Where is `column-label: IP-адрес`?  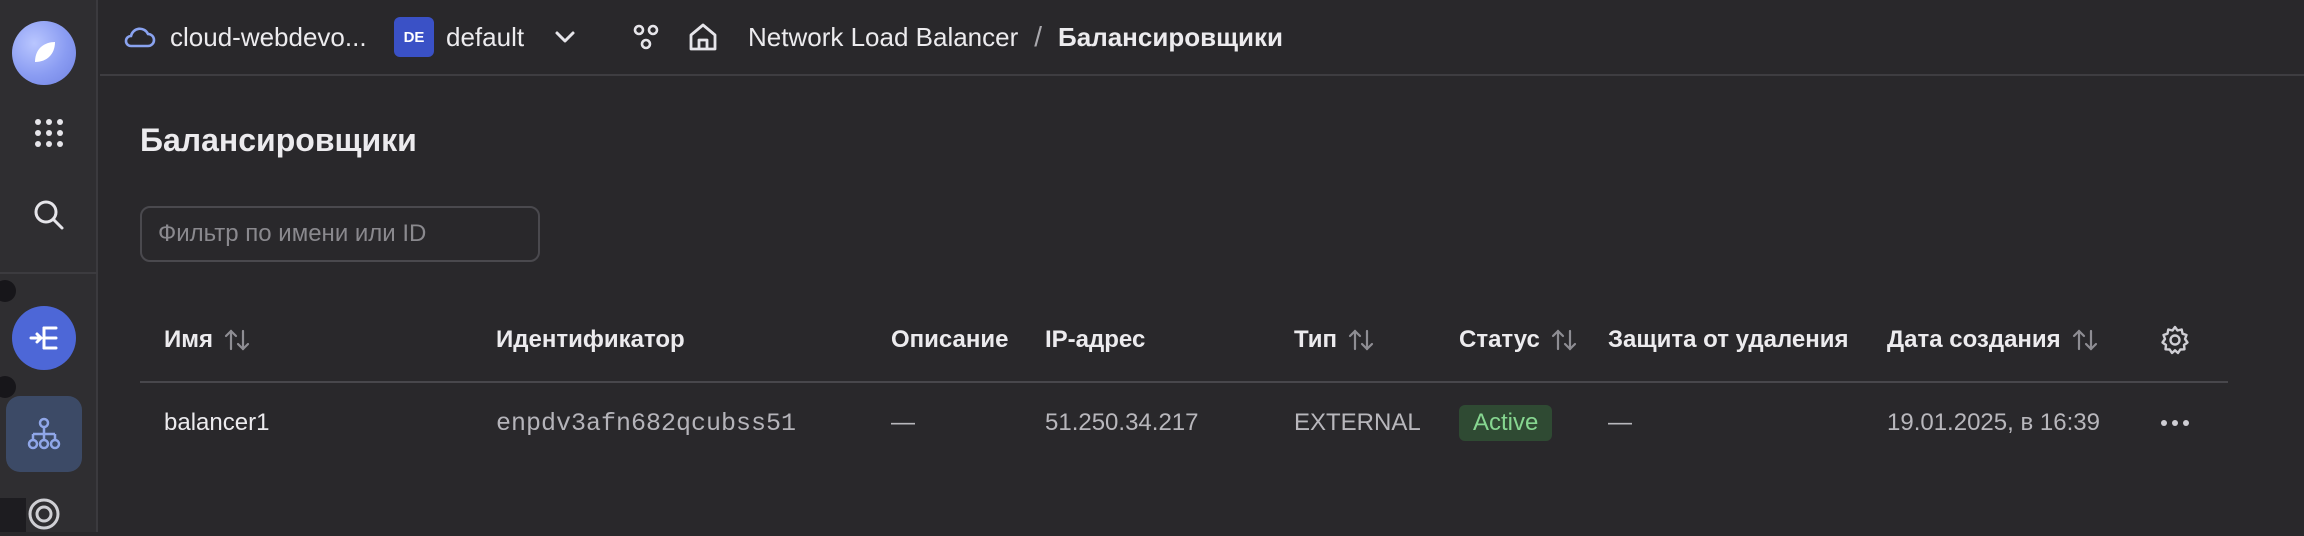 column-label: IP-адрес is located at coordinates (1095, 339).